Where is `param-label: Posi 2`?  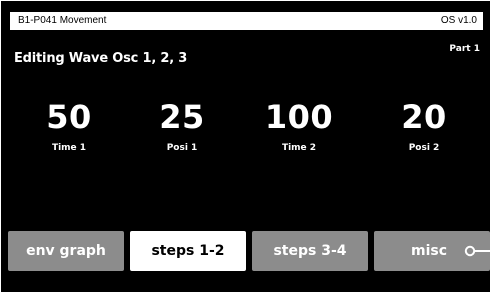
param-label: Posi 2 is located at coordinates (424, 148).